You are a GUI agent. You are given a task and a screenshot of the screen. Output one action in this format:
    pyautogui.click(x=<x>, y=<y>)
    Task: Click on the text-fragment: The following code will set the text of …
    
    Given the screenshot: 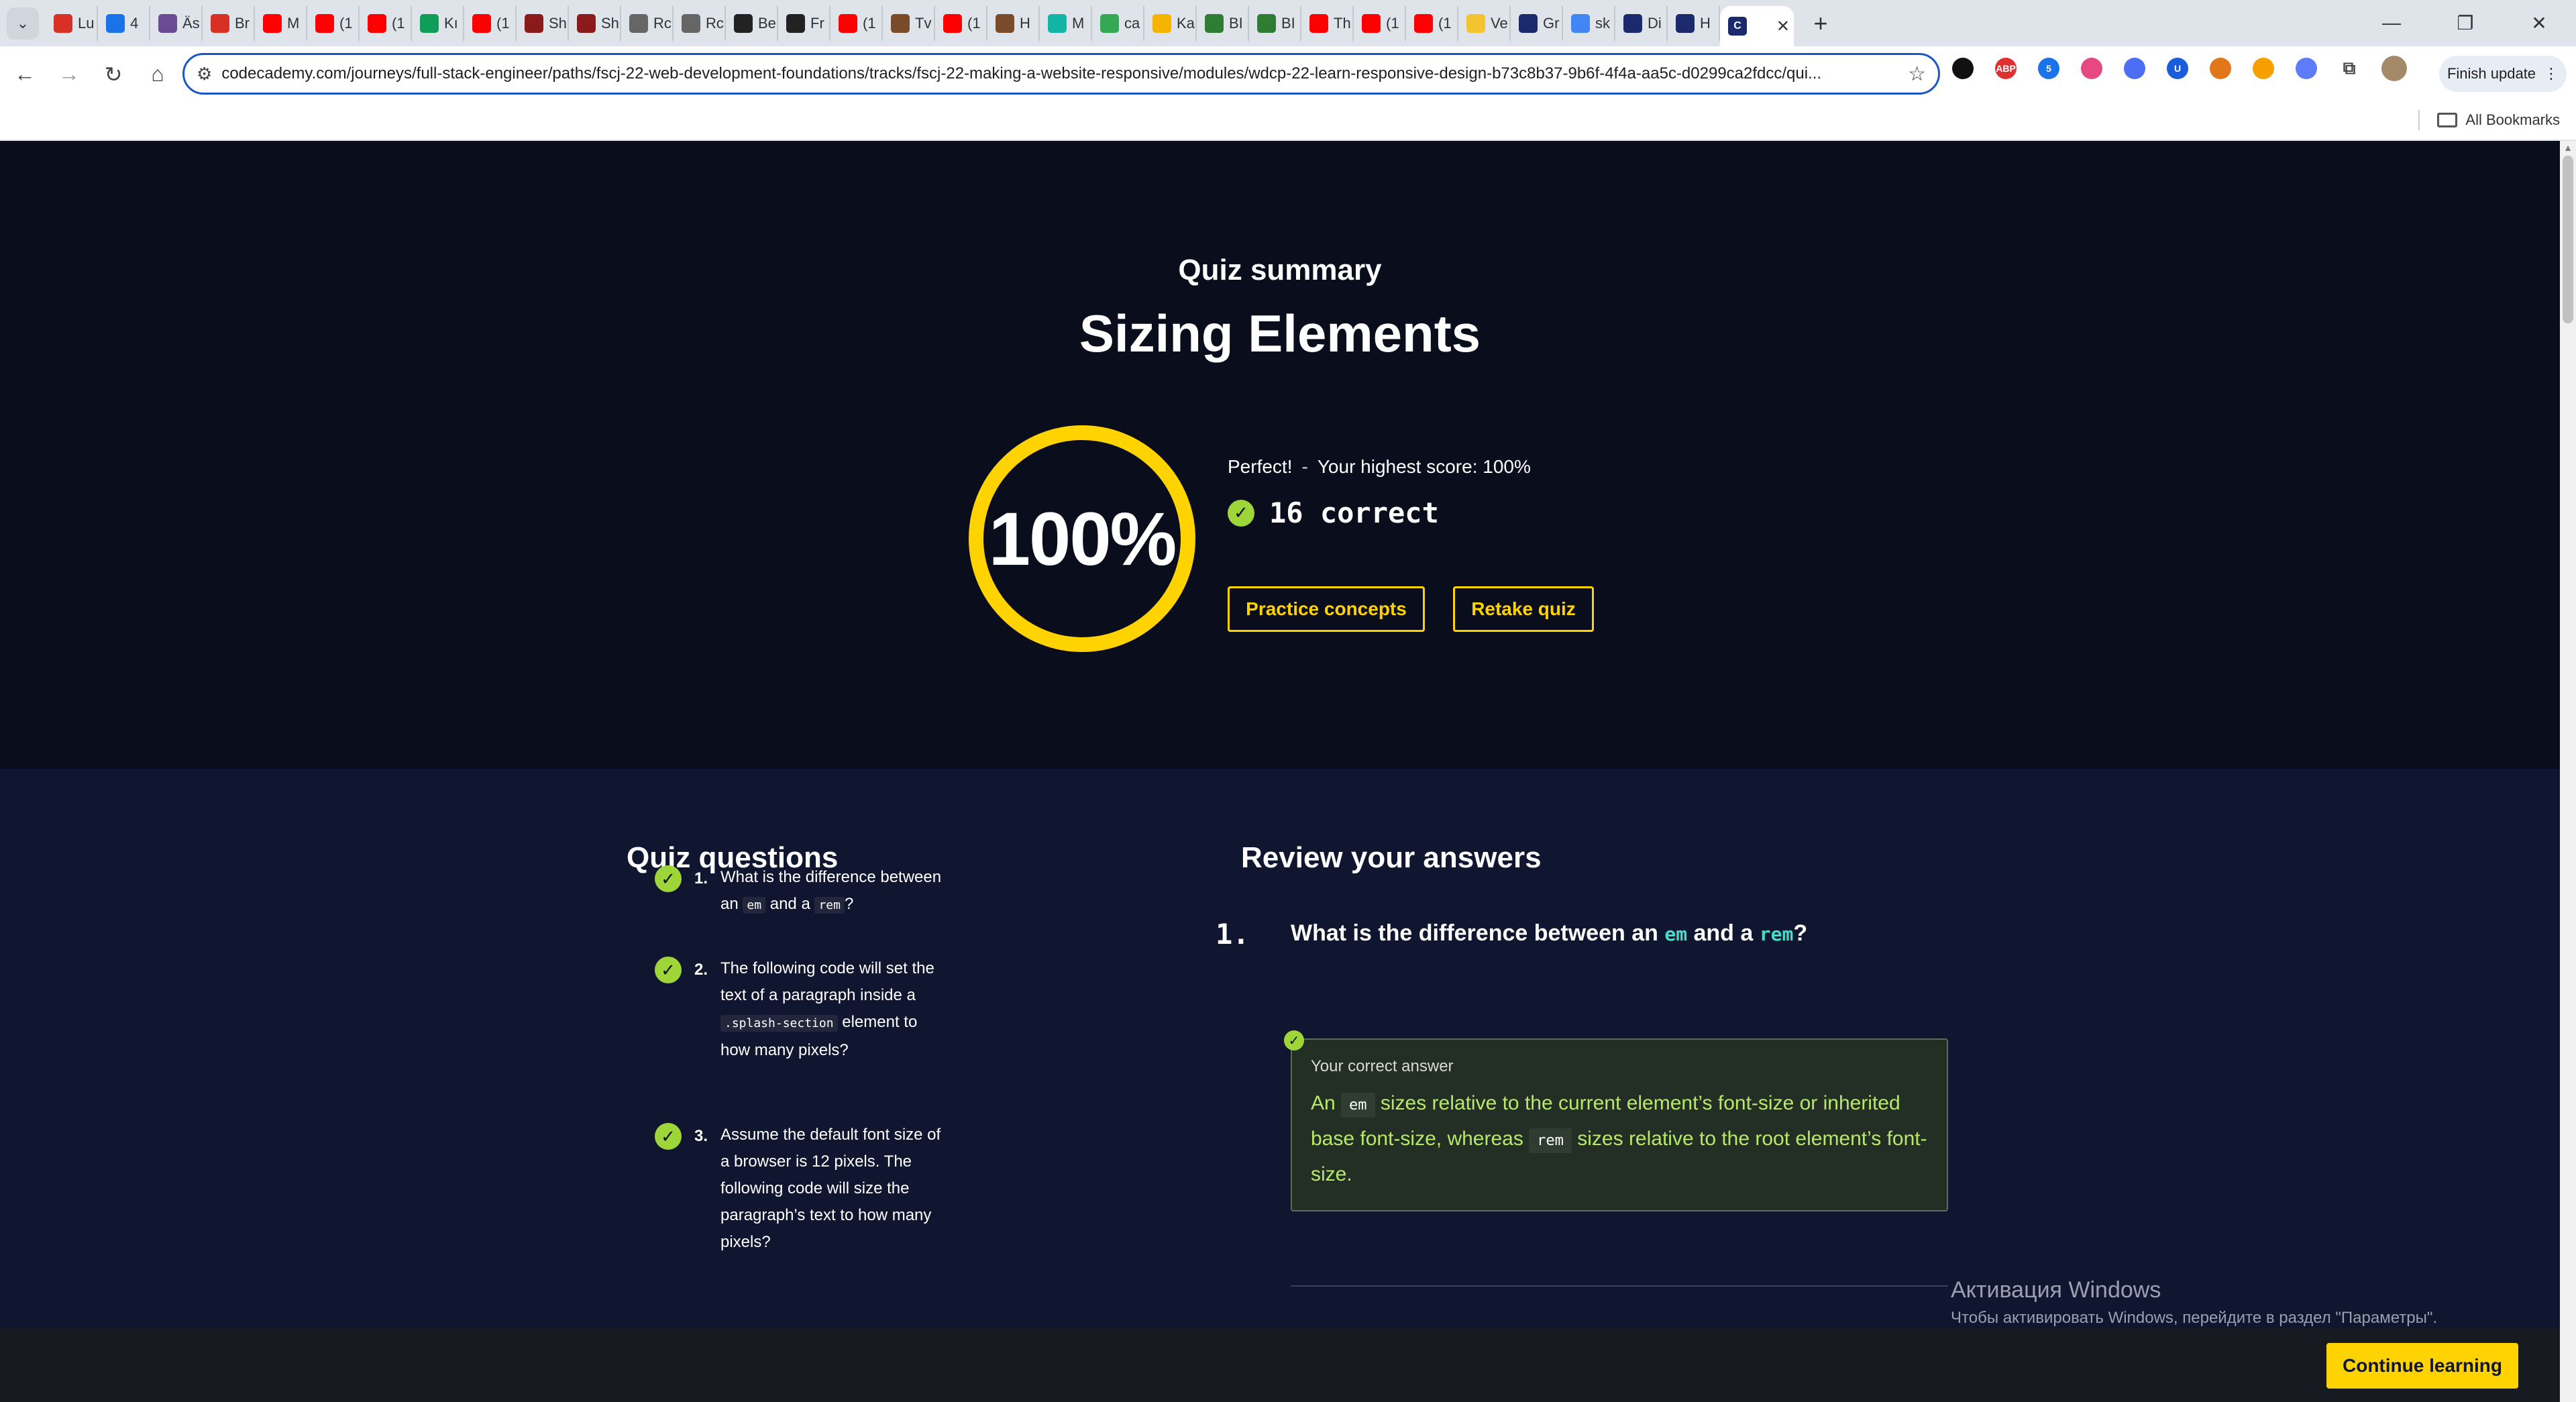 What is the action you would take?
    pyautogui.click(x=827, y=982)
    